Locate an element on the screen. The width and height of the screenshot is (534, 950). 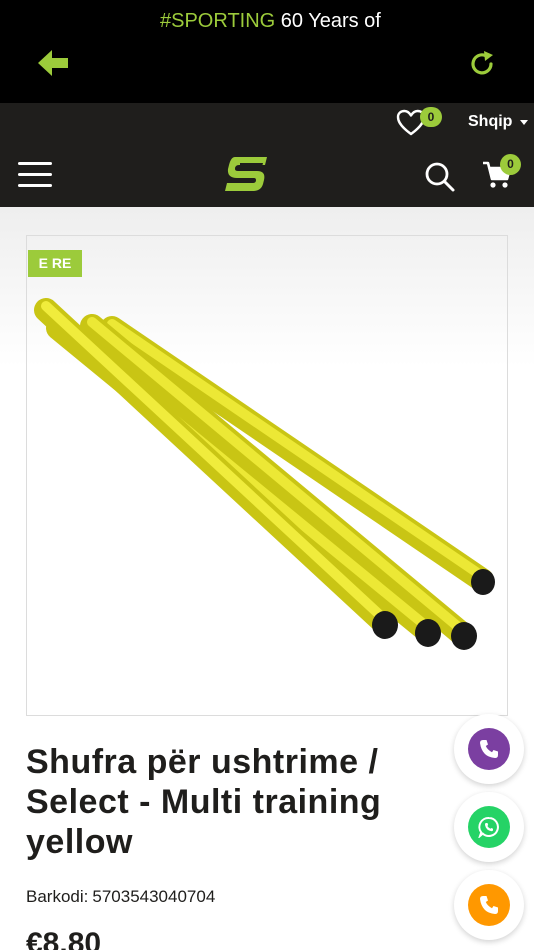
barcode: Barkodi: 5703543040704 is located at coordinates (120, 897).